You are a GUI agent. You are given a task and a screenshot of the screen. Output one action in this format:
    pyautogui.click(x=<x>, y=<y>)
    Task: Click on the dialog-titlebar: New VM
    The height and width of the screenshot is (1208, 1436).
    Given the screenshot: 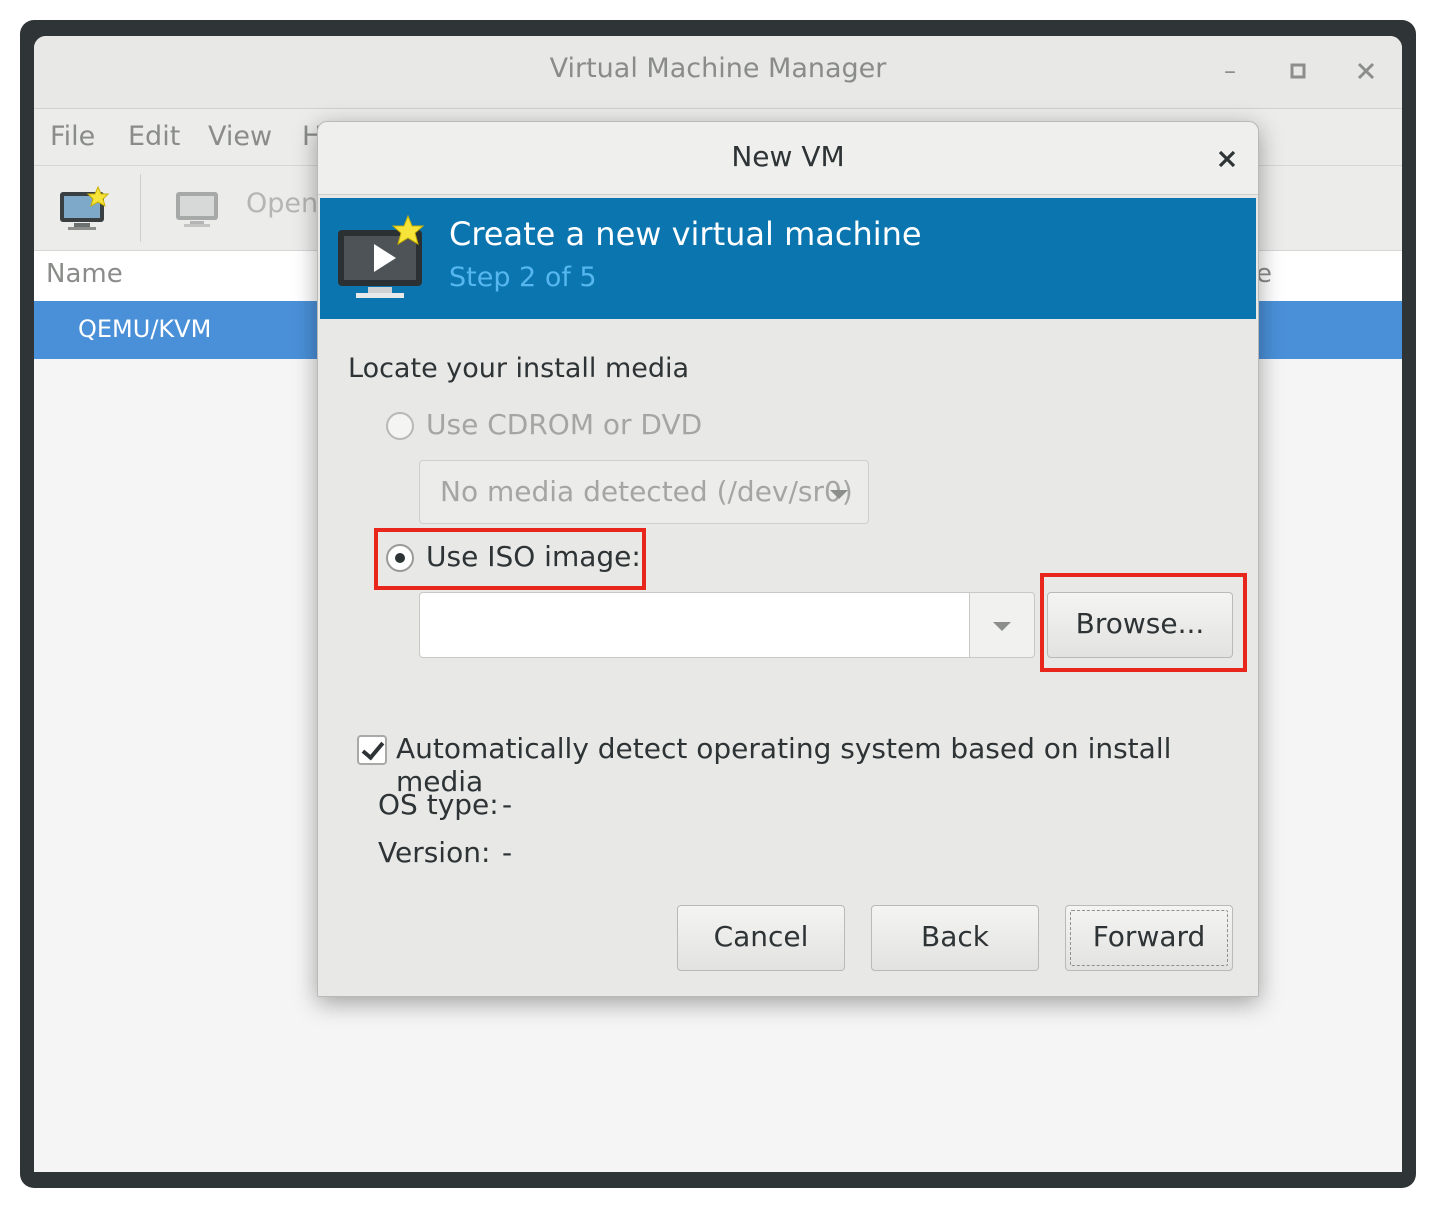 What is the action you would take?
    pyautogui.click(x=788, y=158)
    